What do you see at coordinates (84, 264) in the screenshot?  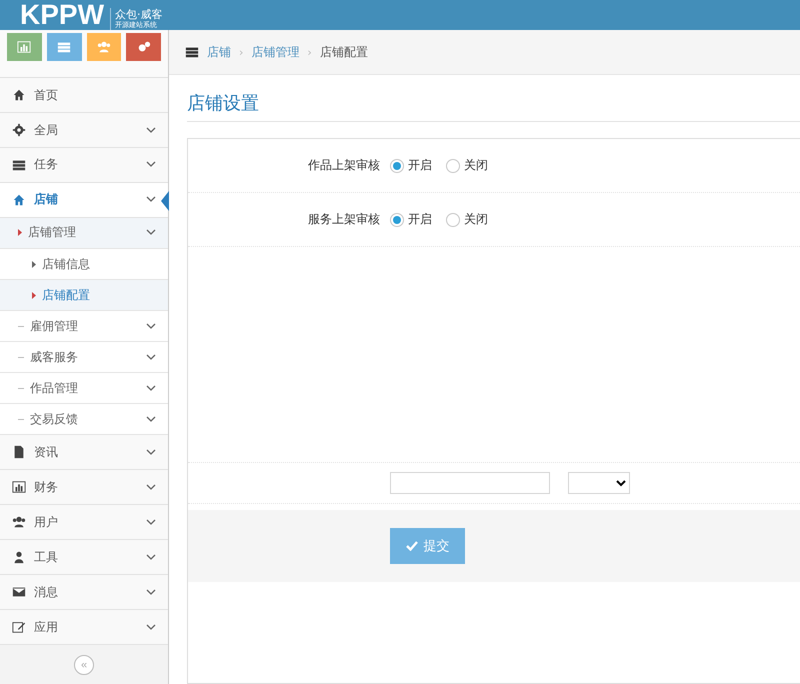 I see `submenu-item: 店铺信息` at bounding box center [84, 264].